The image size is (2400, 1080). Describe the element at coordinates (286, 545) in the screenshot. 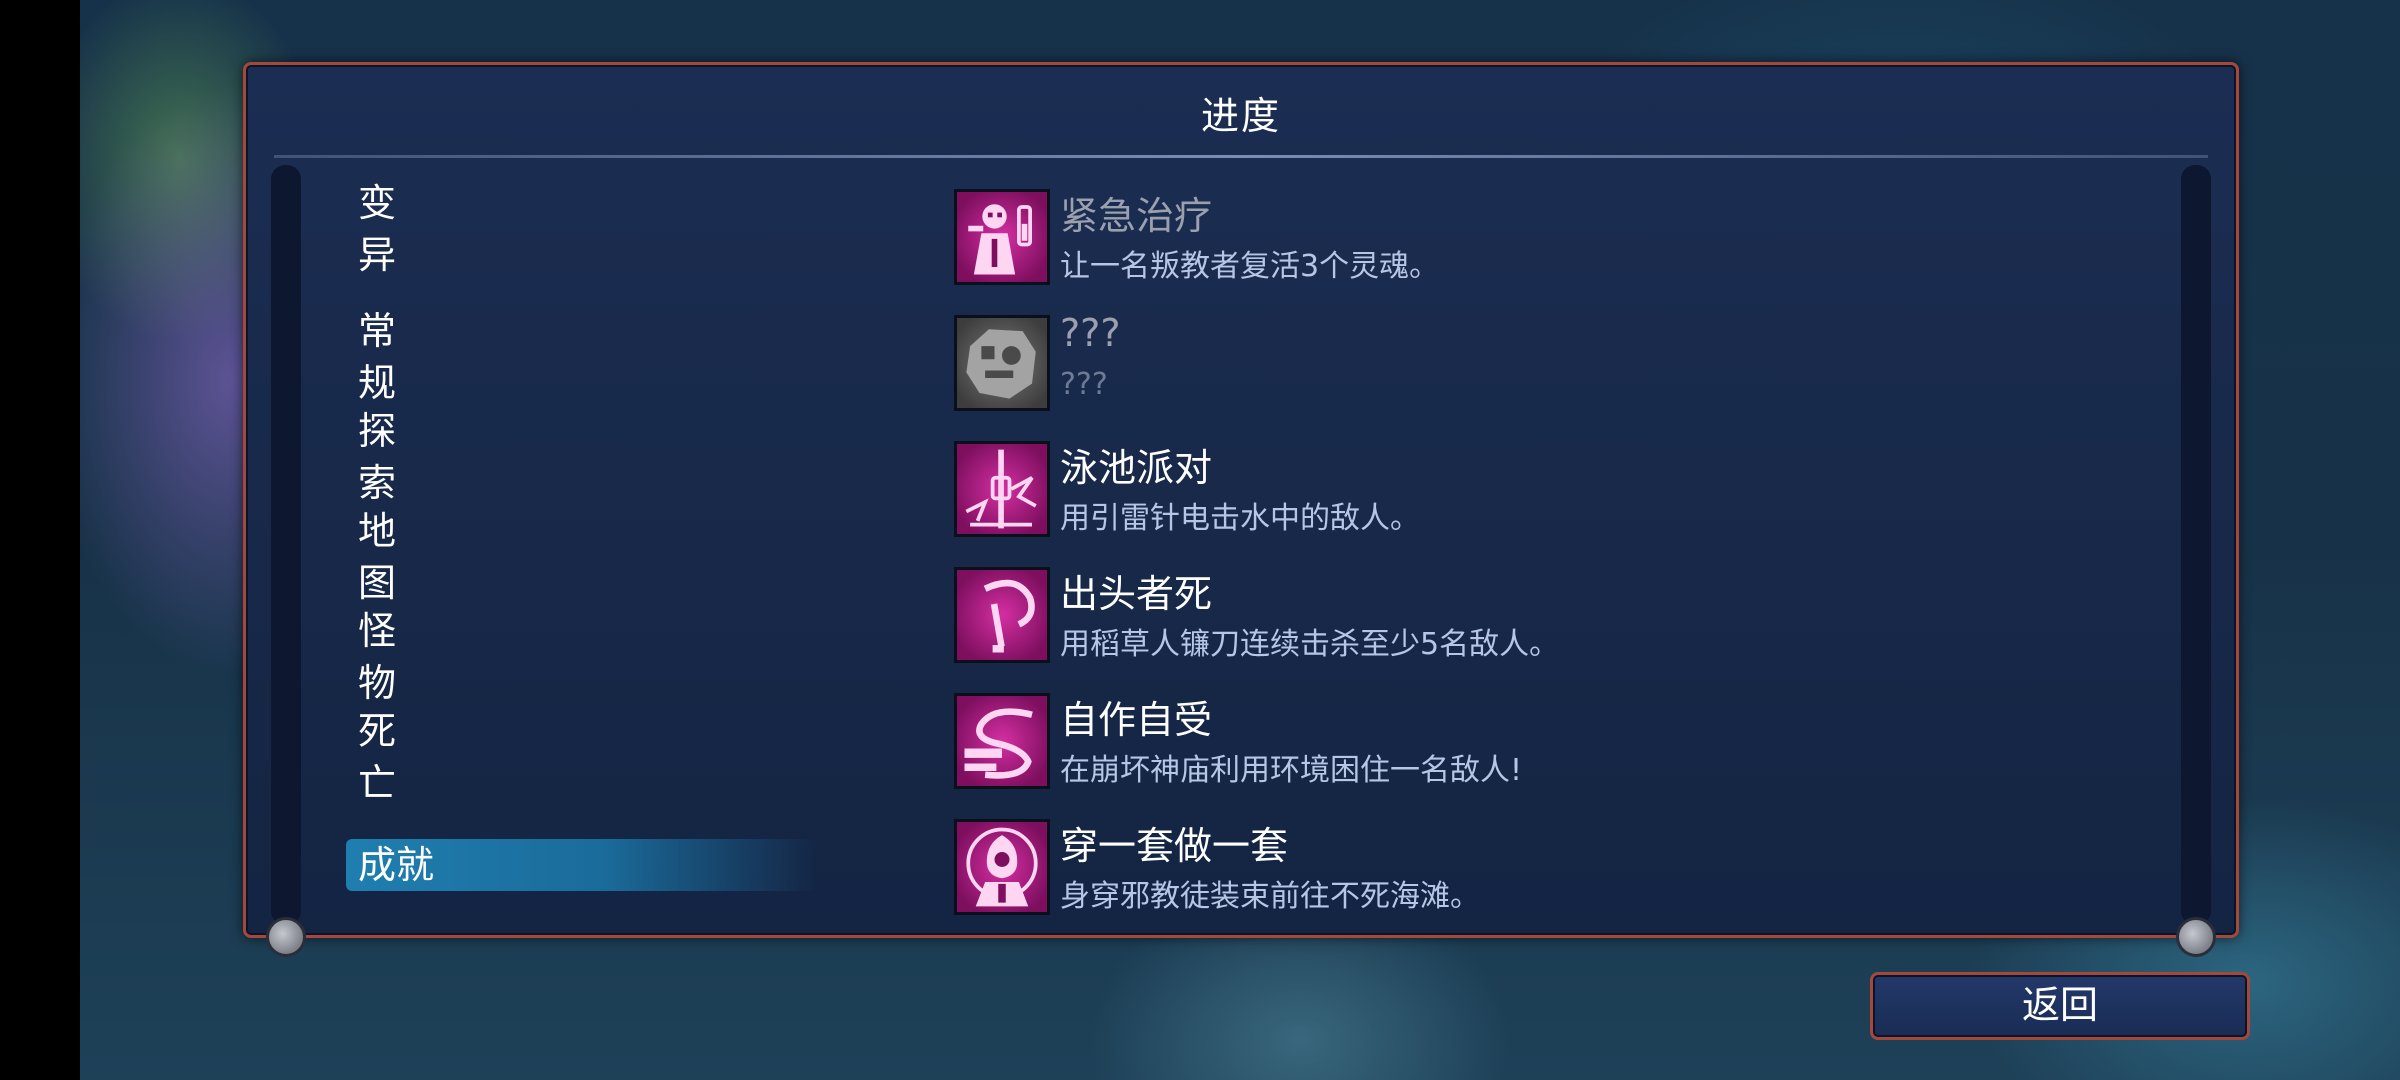

I see `left-scroll-rail` at that location.